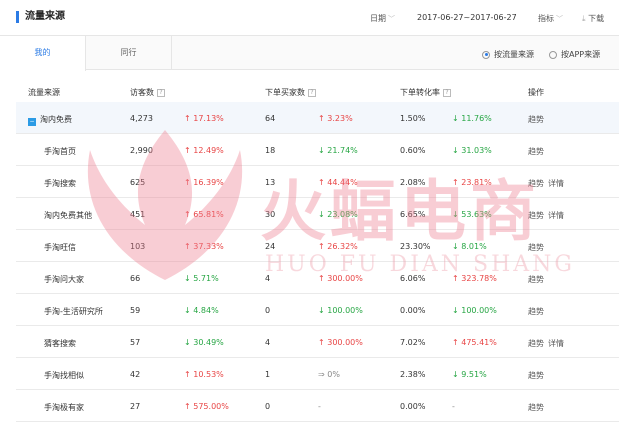 This screenshot has width=619, height=423. Describe the element at coordinates (204, 374) in the screenshot. I see `visitors-change: ↑ 10.53%` at that location.